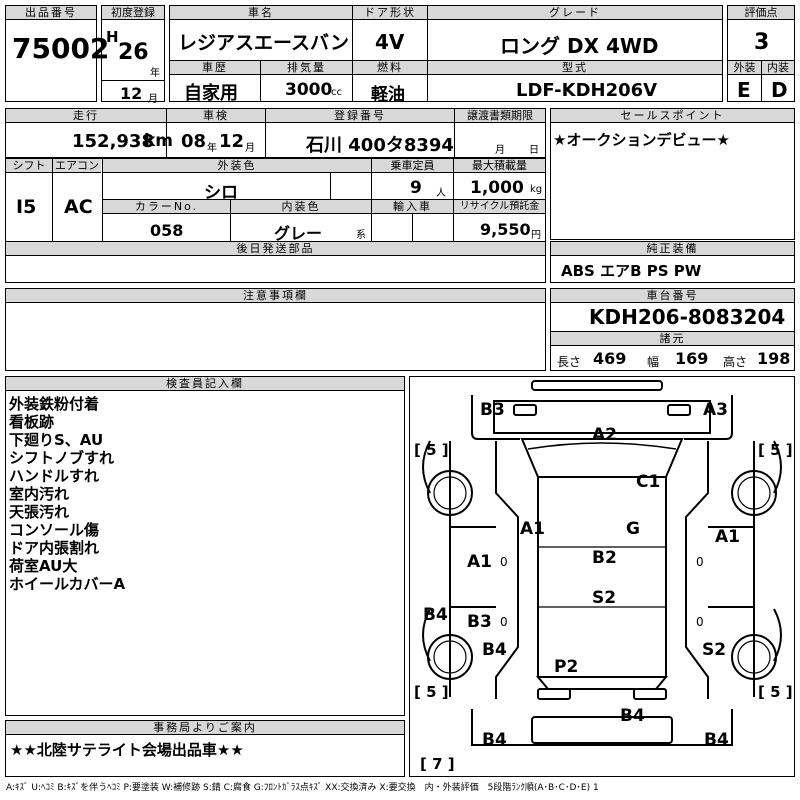 The image size is (800, 800). What do you see at coordinates (43, 566) in the screenshot?
I see `note-line: 荷室AU大` at bounding box center [43, 566].